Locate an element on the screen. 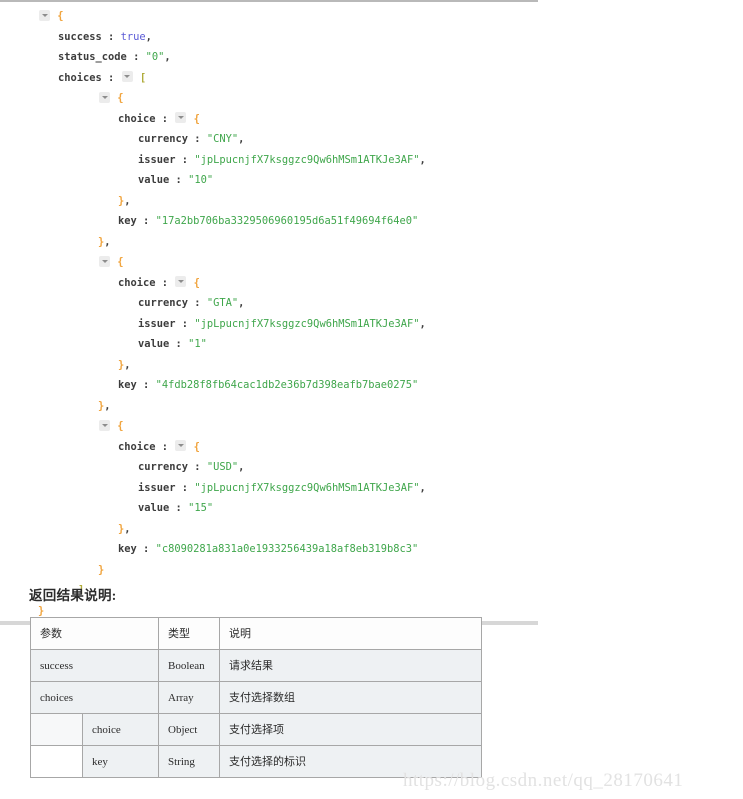 This screenshot has width=743, height=799. cell-sub-parameter: key is located at coordinates (120, 762).